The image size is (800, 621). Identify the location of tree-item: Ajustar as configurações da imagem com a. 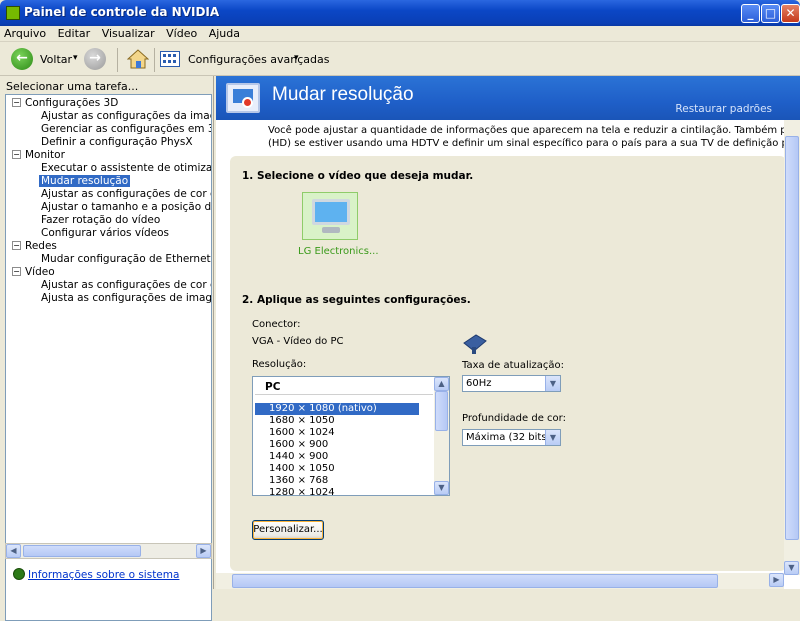
(126, 116).